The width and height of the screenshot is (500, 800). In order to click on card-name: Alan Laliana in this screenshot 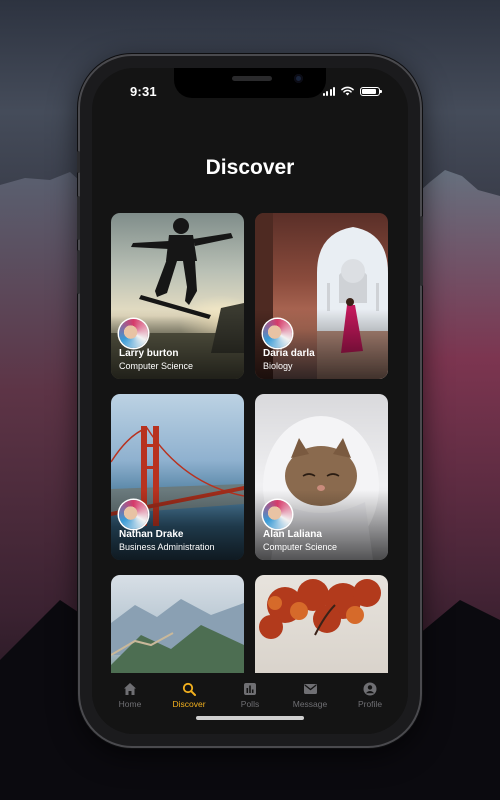, I will do `click(292, 534)`.